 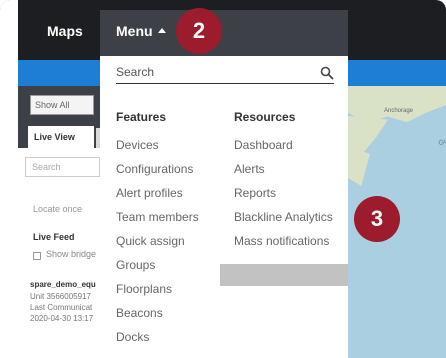 I want to click on tab-live-view: Live View, so click(x=61, y=137).